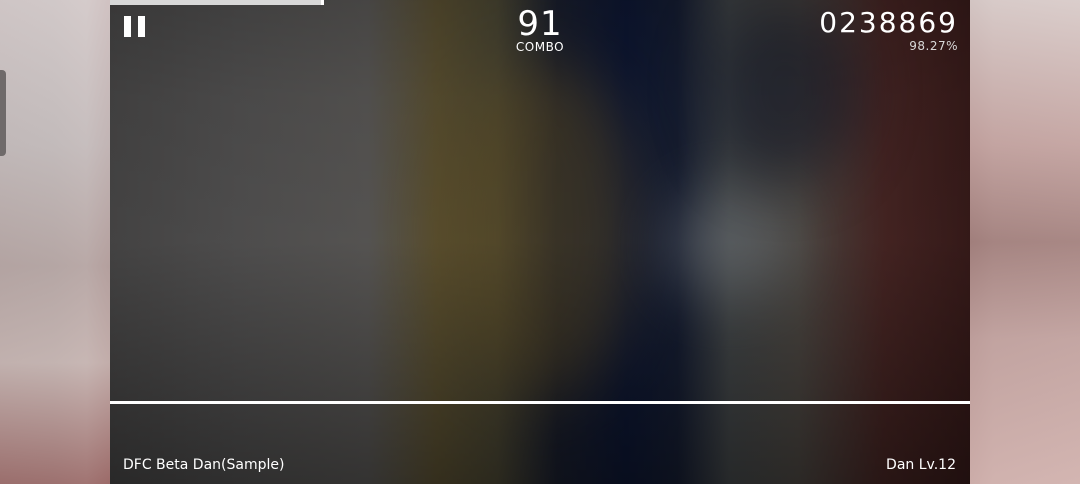  I want to click on accuracy-display: 98.27%, so click(933, 46).